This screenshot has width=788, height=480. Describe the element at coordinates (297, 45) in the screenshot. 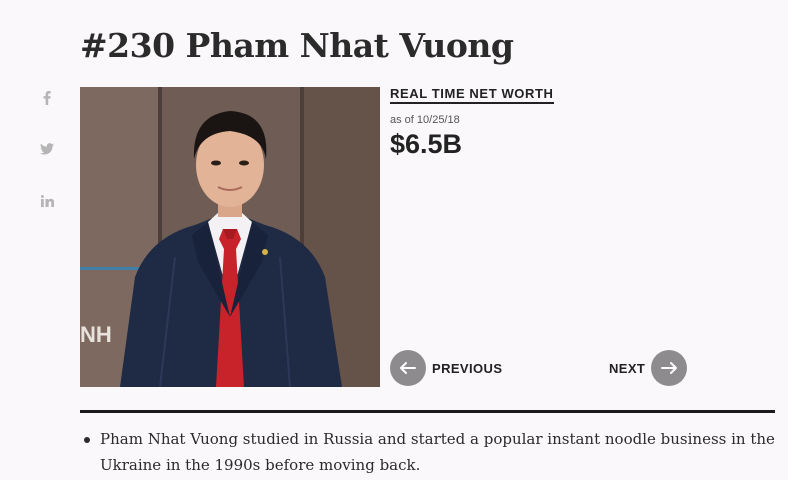

I see `profile-title: #230 Pham Nhat Vuong` at that location.